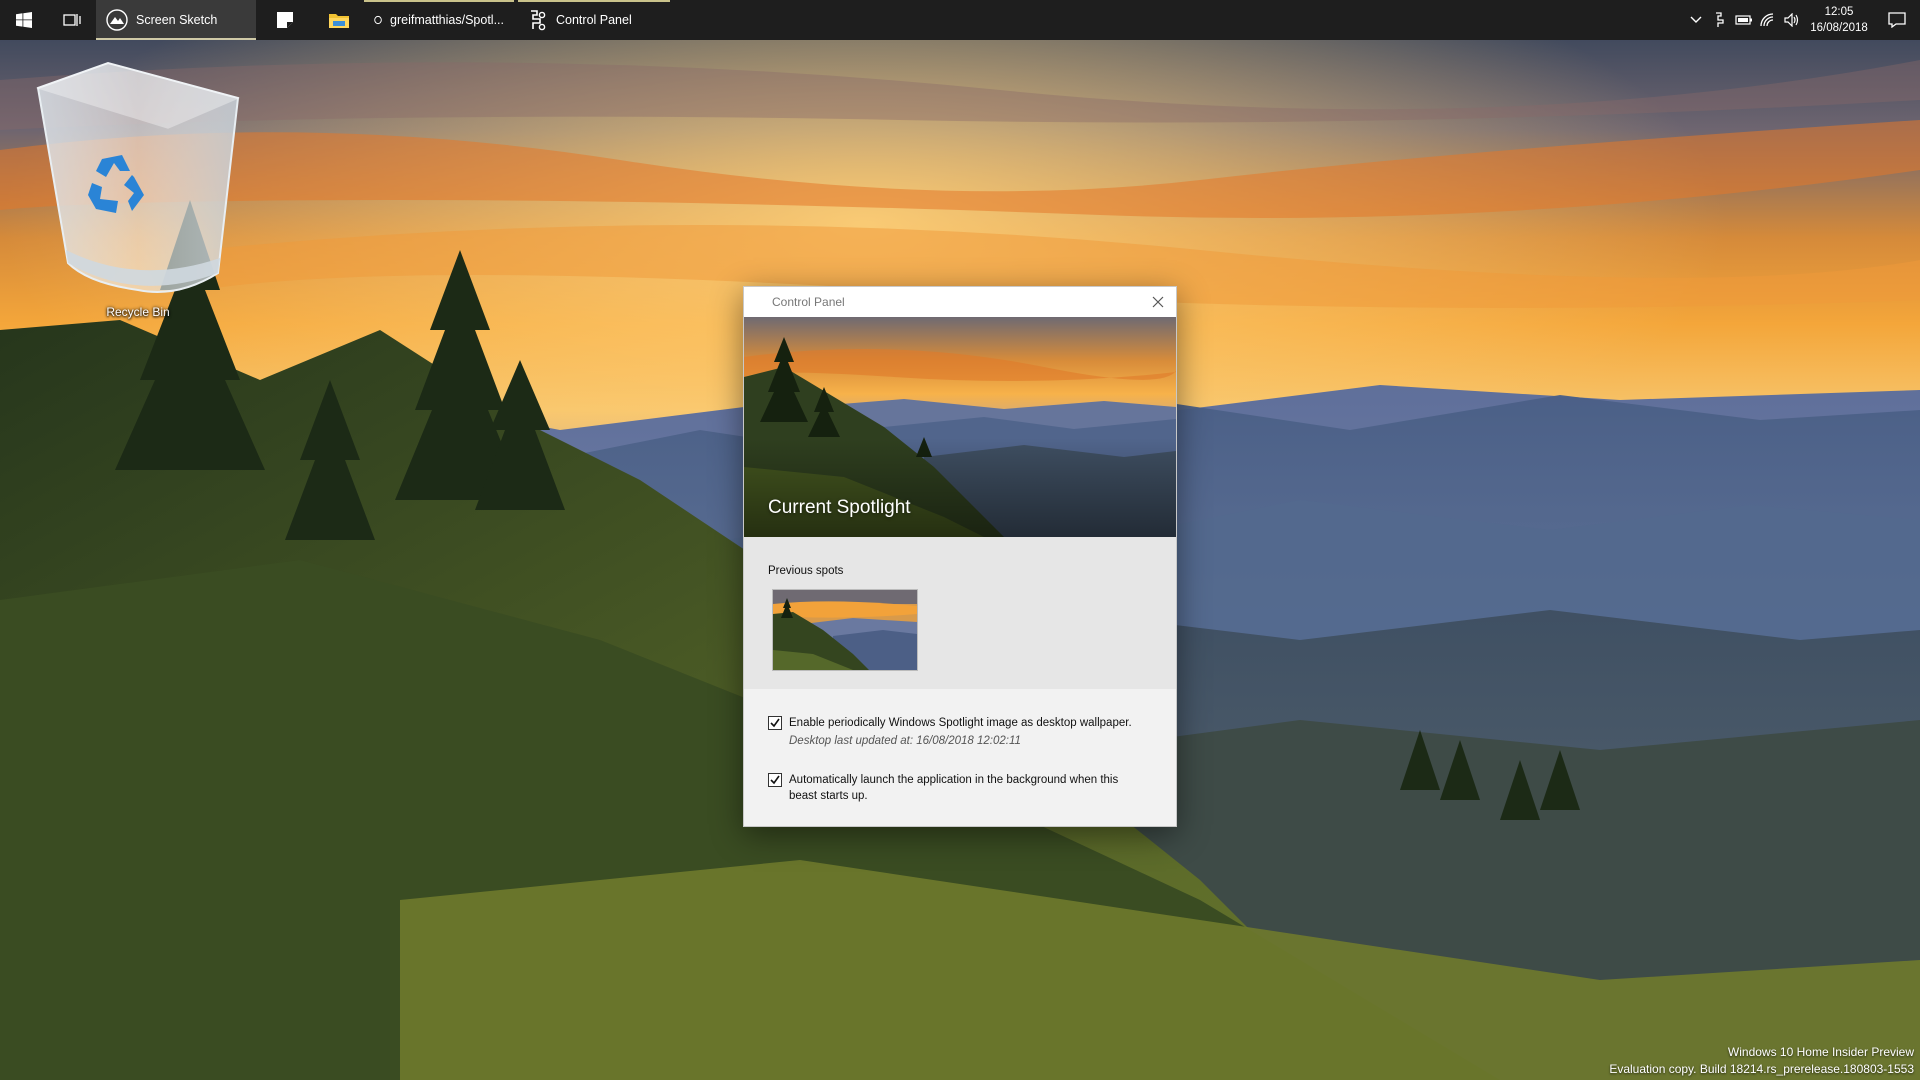 This screenshot has width=1920, height=1080. I want to click on chevron-down-icon, so click(1696, 19).